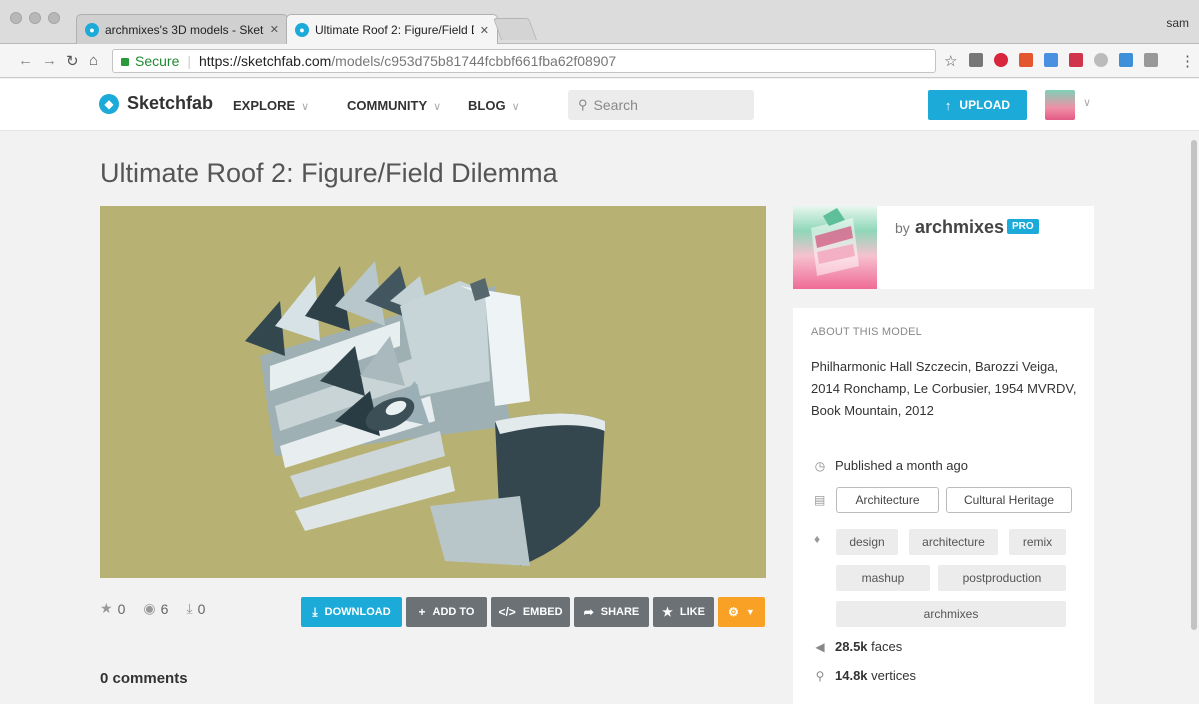  Describe the element at coordinates (1151, 60) in the screenshot. I see `extension-camera-icon` at that location.